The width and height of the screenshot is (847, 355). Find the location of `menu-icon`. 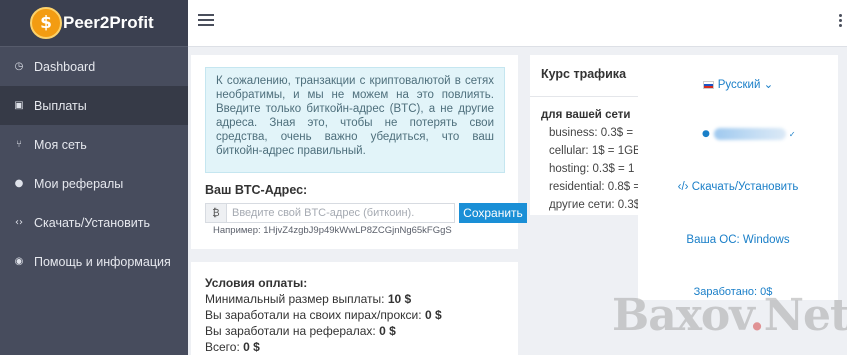

menu-icon is located at coordinates (206, 21).